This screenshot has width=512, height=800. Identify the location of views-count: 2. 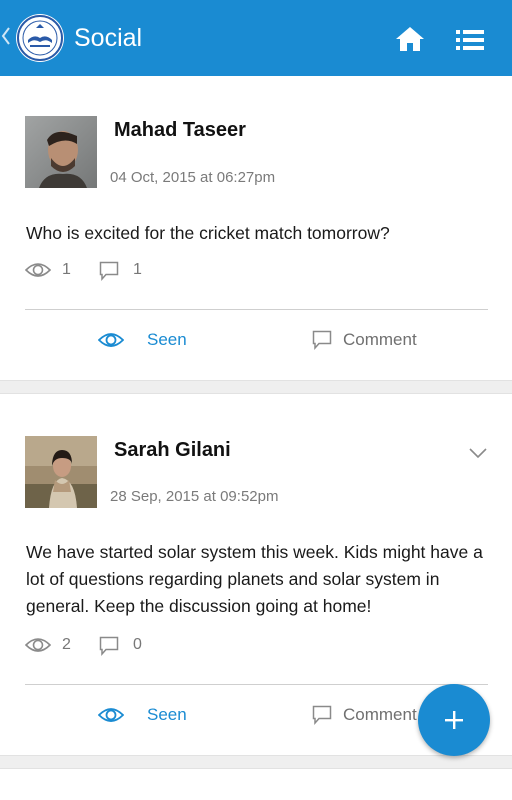
(66, 644).